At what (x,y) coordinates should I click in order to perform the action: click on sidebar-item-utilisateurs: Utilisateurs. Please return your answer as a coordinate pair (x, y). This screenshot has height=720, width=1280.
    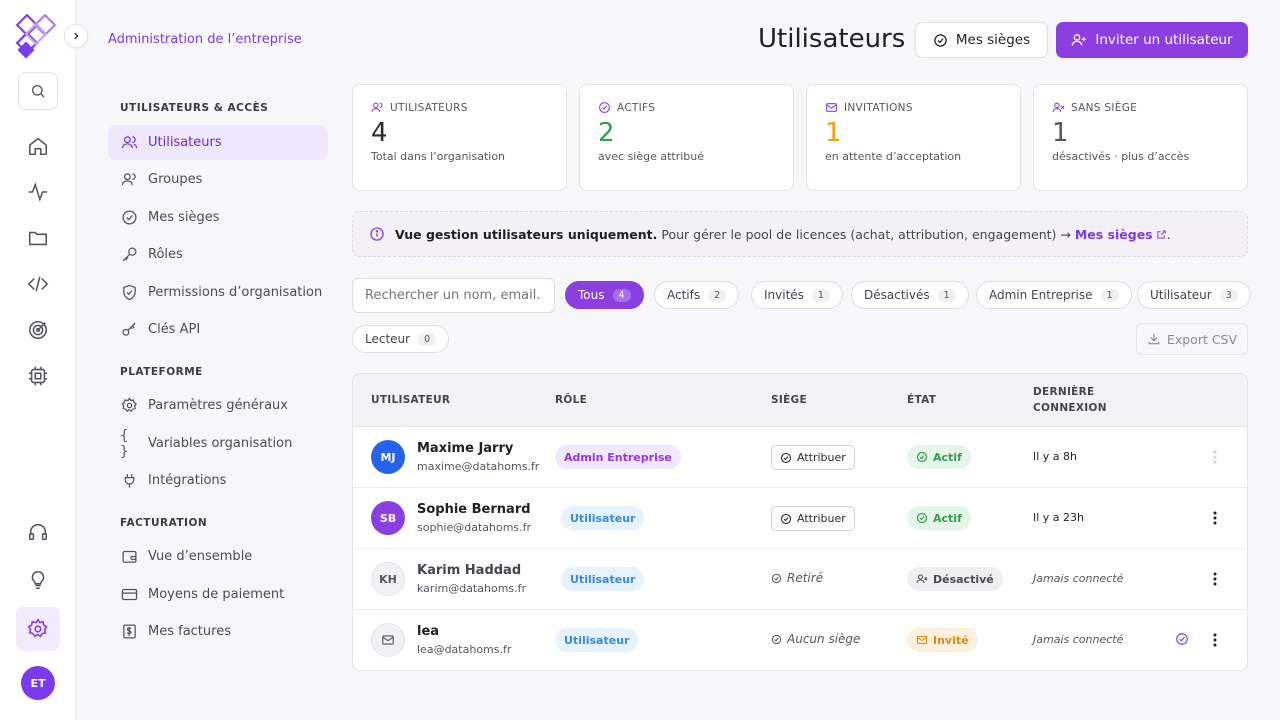
    Looking at the image, I should click on (218, 142).